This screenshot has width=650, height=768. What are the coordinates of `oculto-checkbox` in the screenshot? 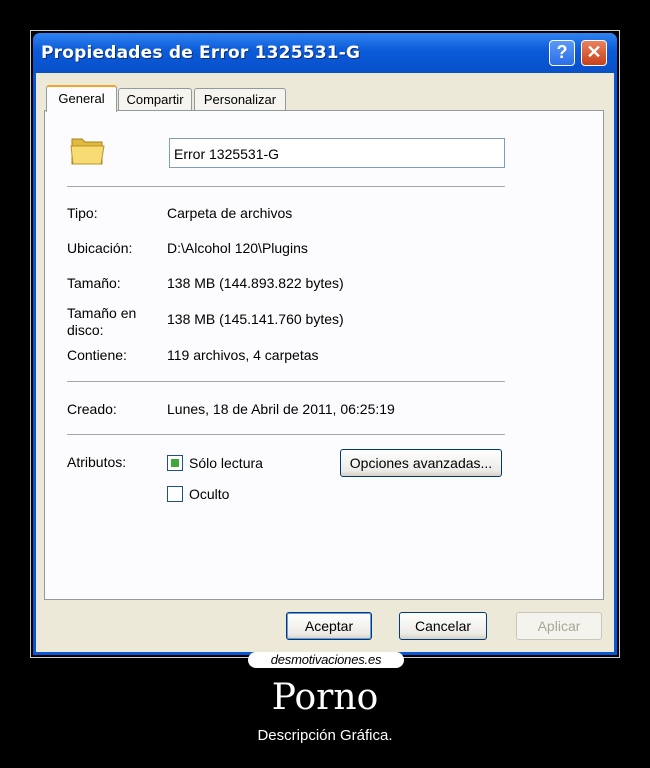 It's located at (175, 494).